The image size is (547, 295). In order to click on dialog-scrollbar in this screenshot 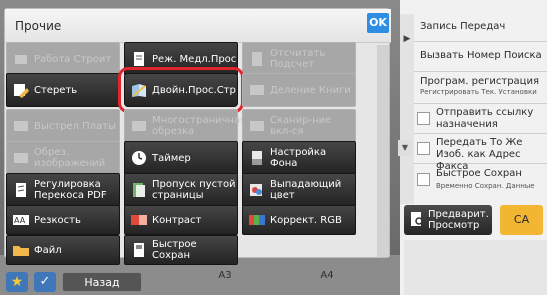, I will do `click(383, 151)`.